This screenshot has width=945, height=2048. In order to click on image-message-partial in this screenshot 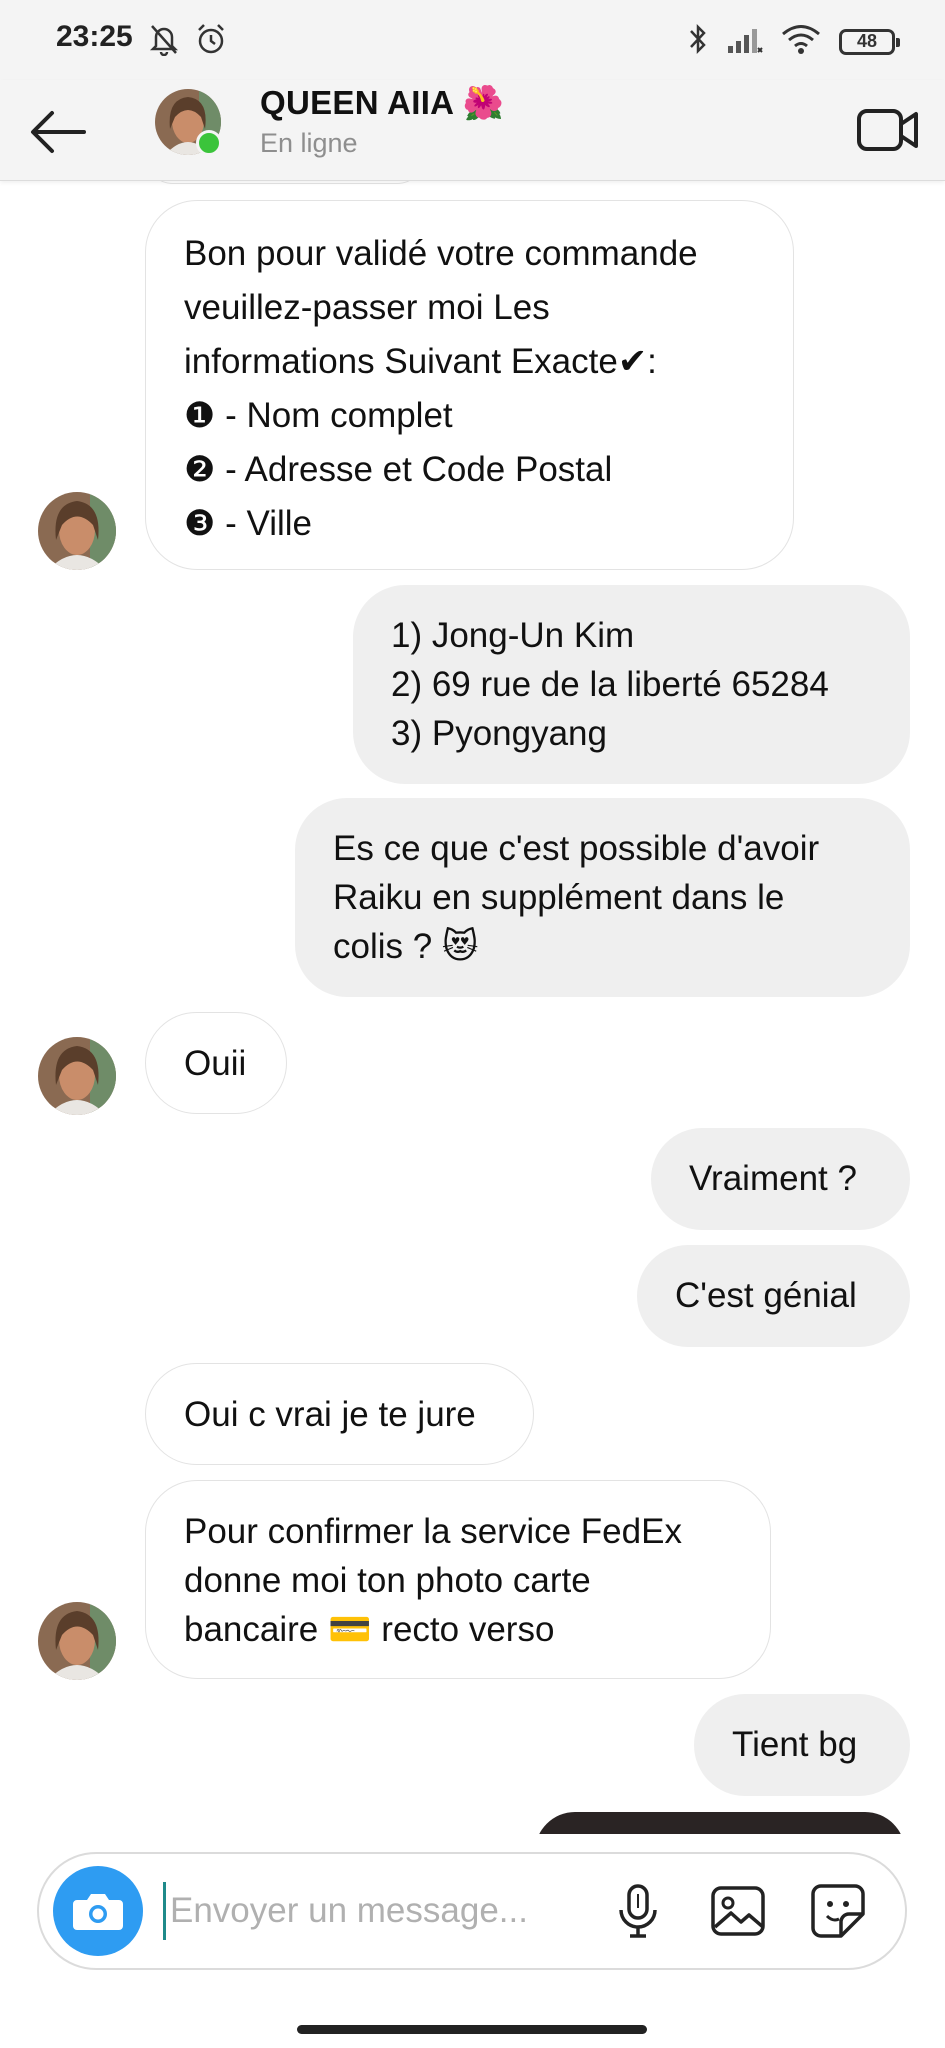, I will do `click(720, 1823)`.